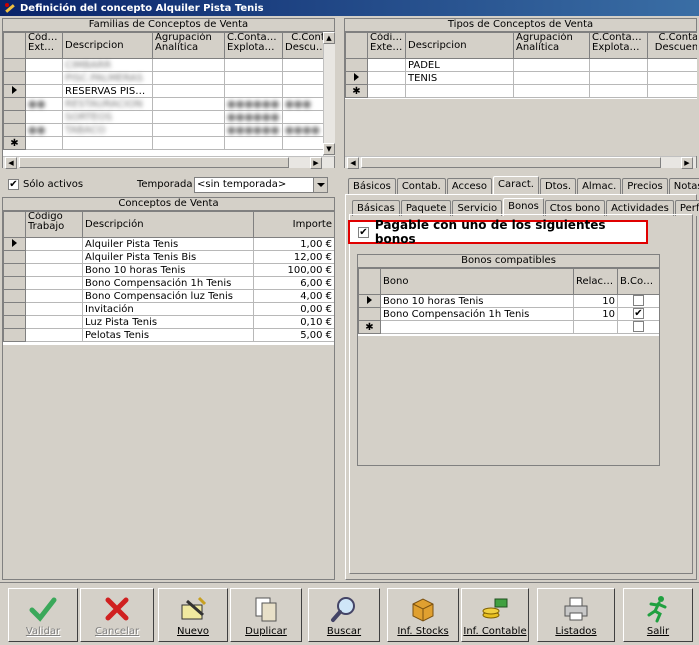 The height and width of the screenshot is (645, 699). I want to click on col-bcompens: B.Compens., so click(638, 281).